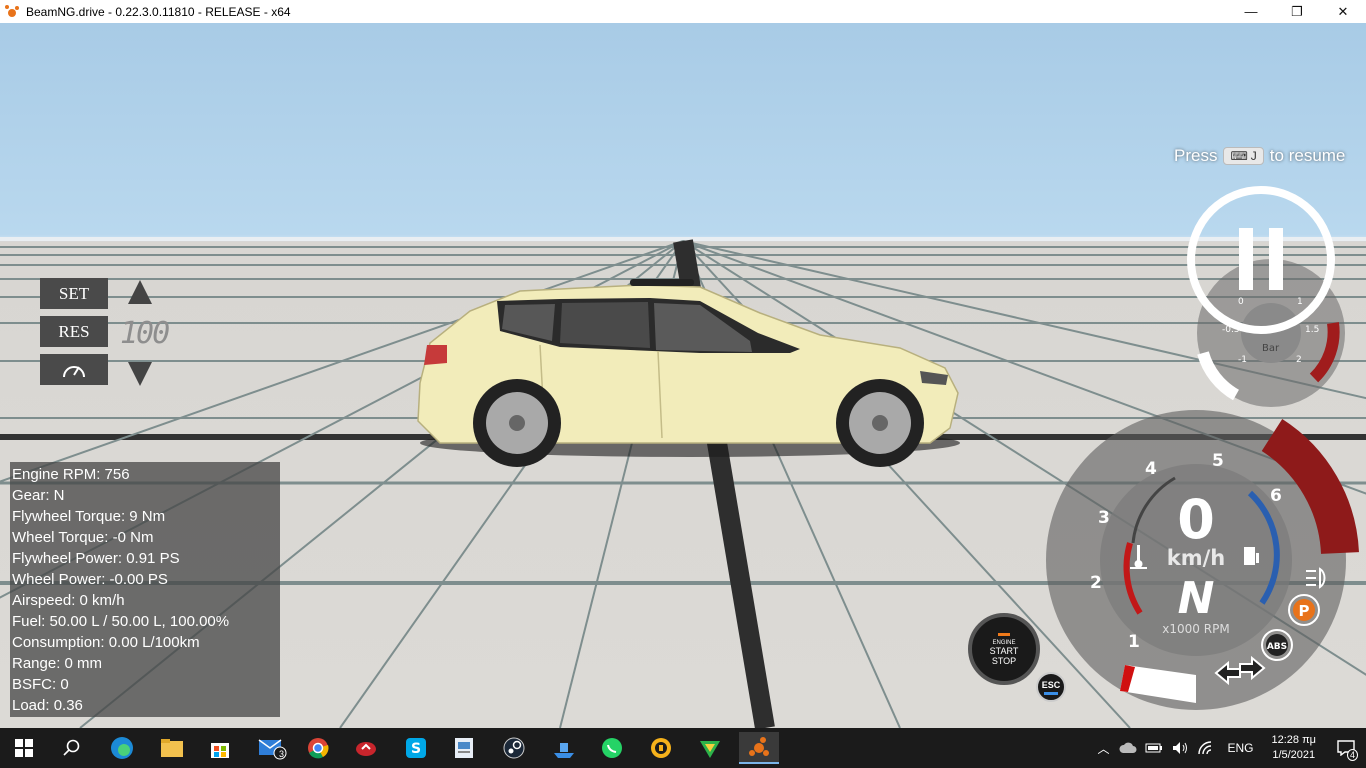 The height and width of the screenshot is (768, 1366). I want to click on input-language: ENG, so click(1240, 748).